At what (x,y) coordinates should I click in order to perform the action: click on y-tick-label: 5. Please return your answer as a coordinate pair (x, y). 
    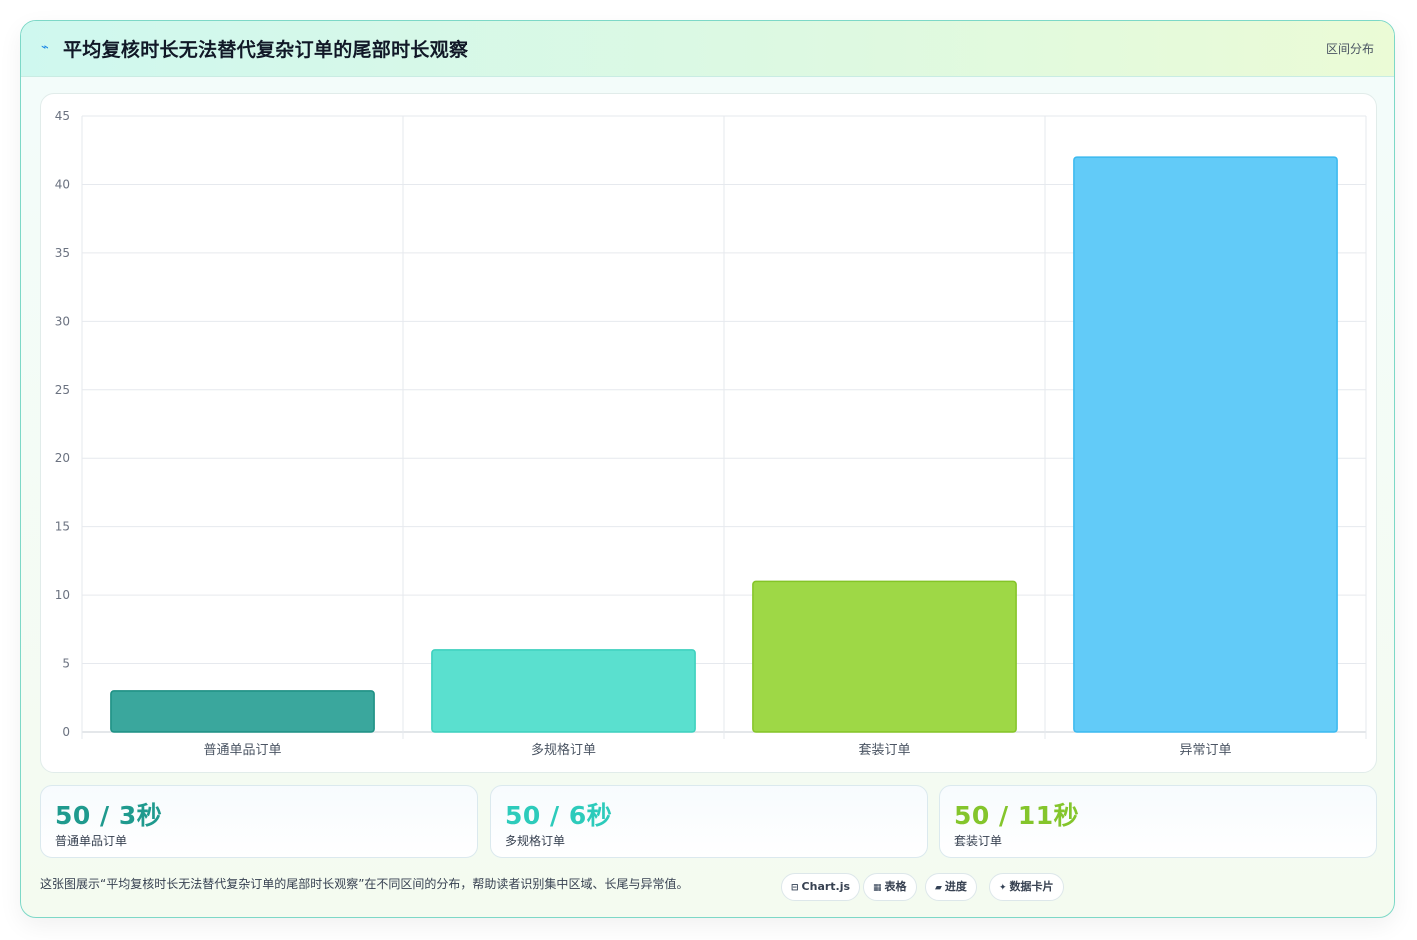
    Looking at the image, I should click on (66, 664).